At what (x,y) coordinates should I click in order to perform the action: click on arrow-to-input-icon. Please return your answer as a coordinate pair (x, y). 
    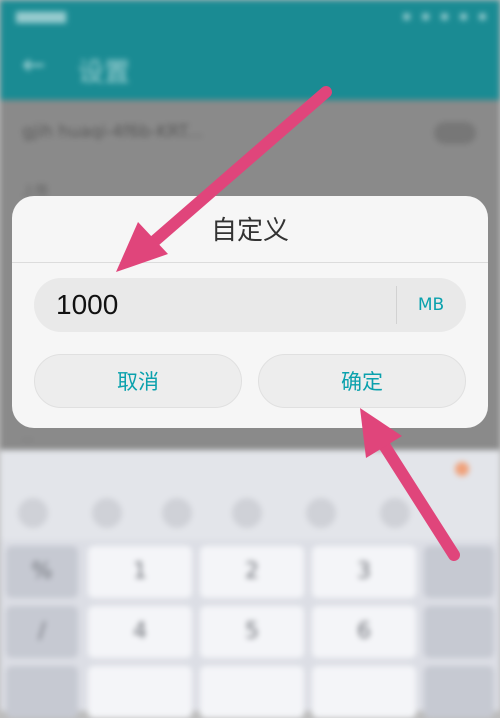
    Looking at the image, I should click on (224, 179).